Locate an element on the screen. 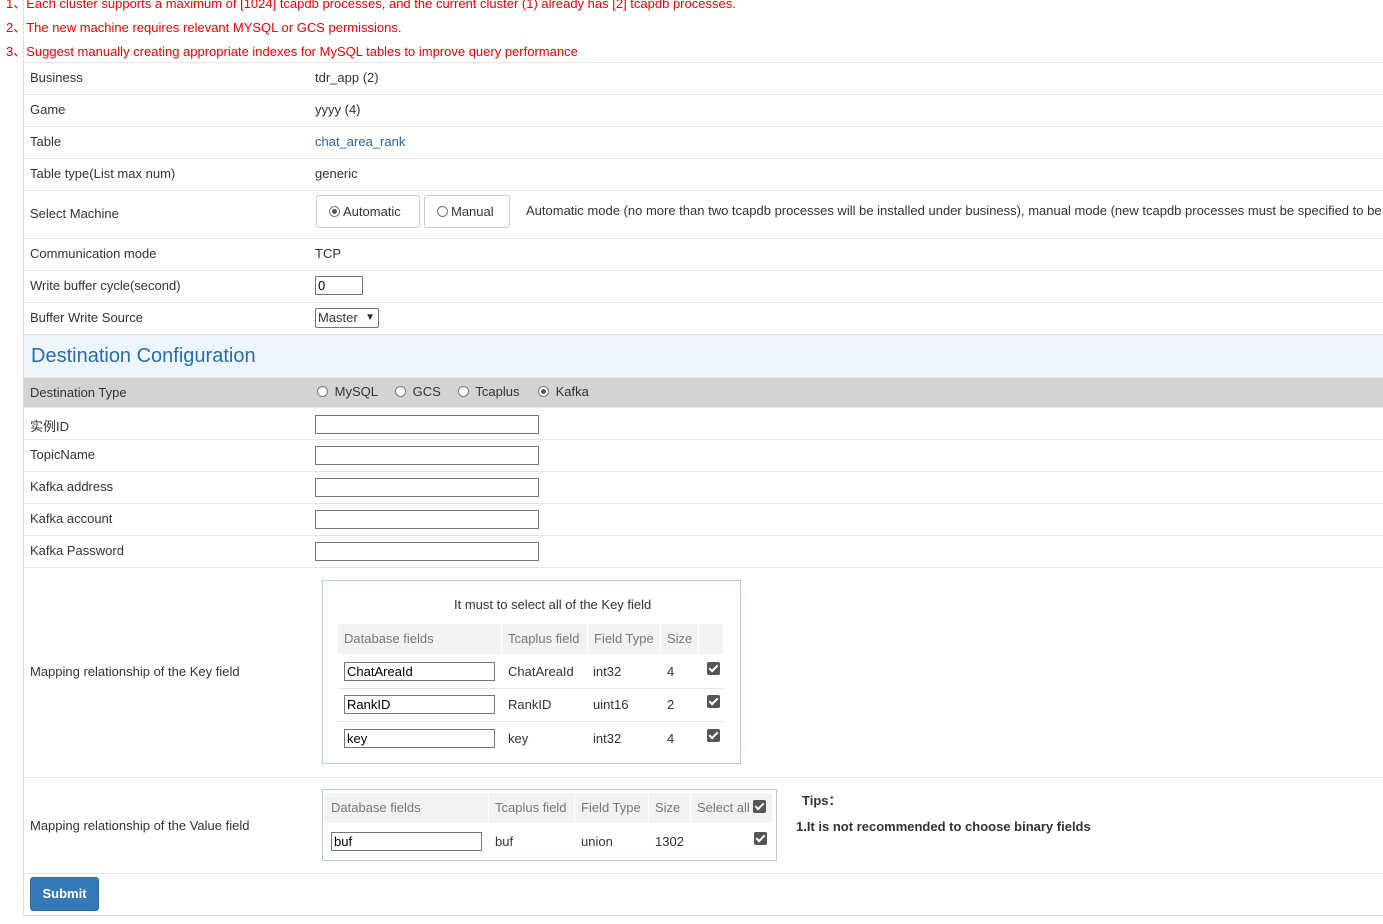 The height and width of the screenshot is (924, 1383). instance-id-label: 实例ID is located at coordinates (50, 426).